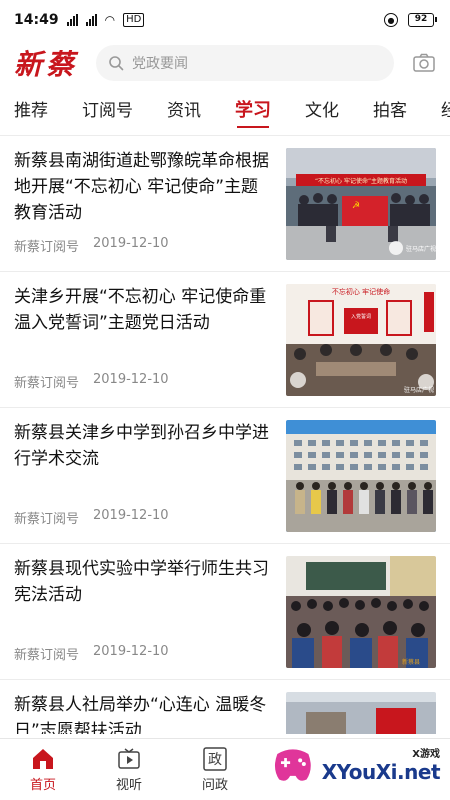 Image resolution: width=450 pixels, height=800 pixels. Describe the element at coordinates (43, 759) in the screenshot. I see `home-icon` at that location.